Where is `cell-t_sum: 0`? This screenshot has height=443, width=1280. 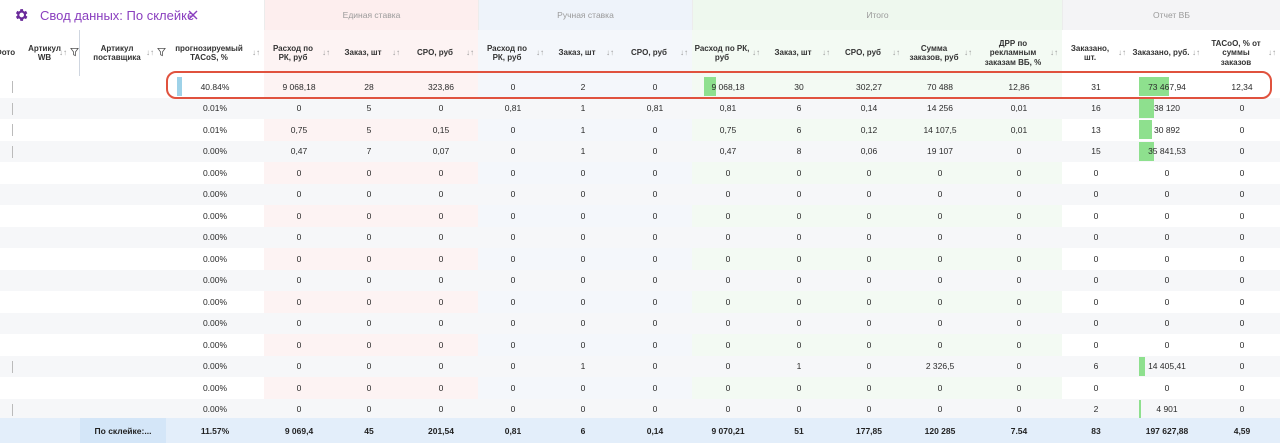
cell-t_sum: 0 is located at coordinates (940, 410).